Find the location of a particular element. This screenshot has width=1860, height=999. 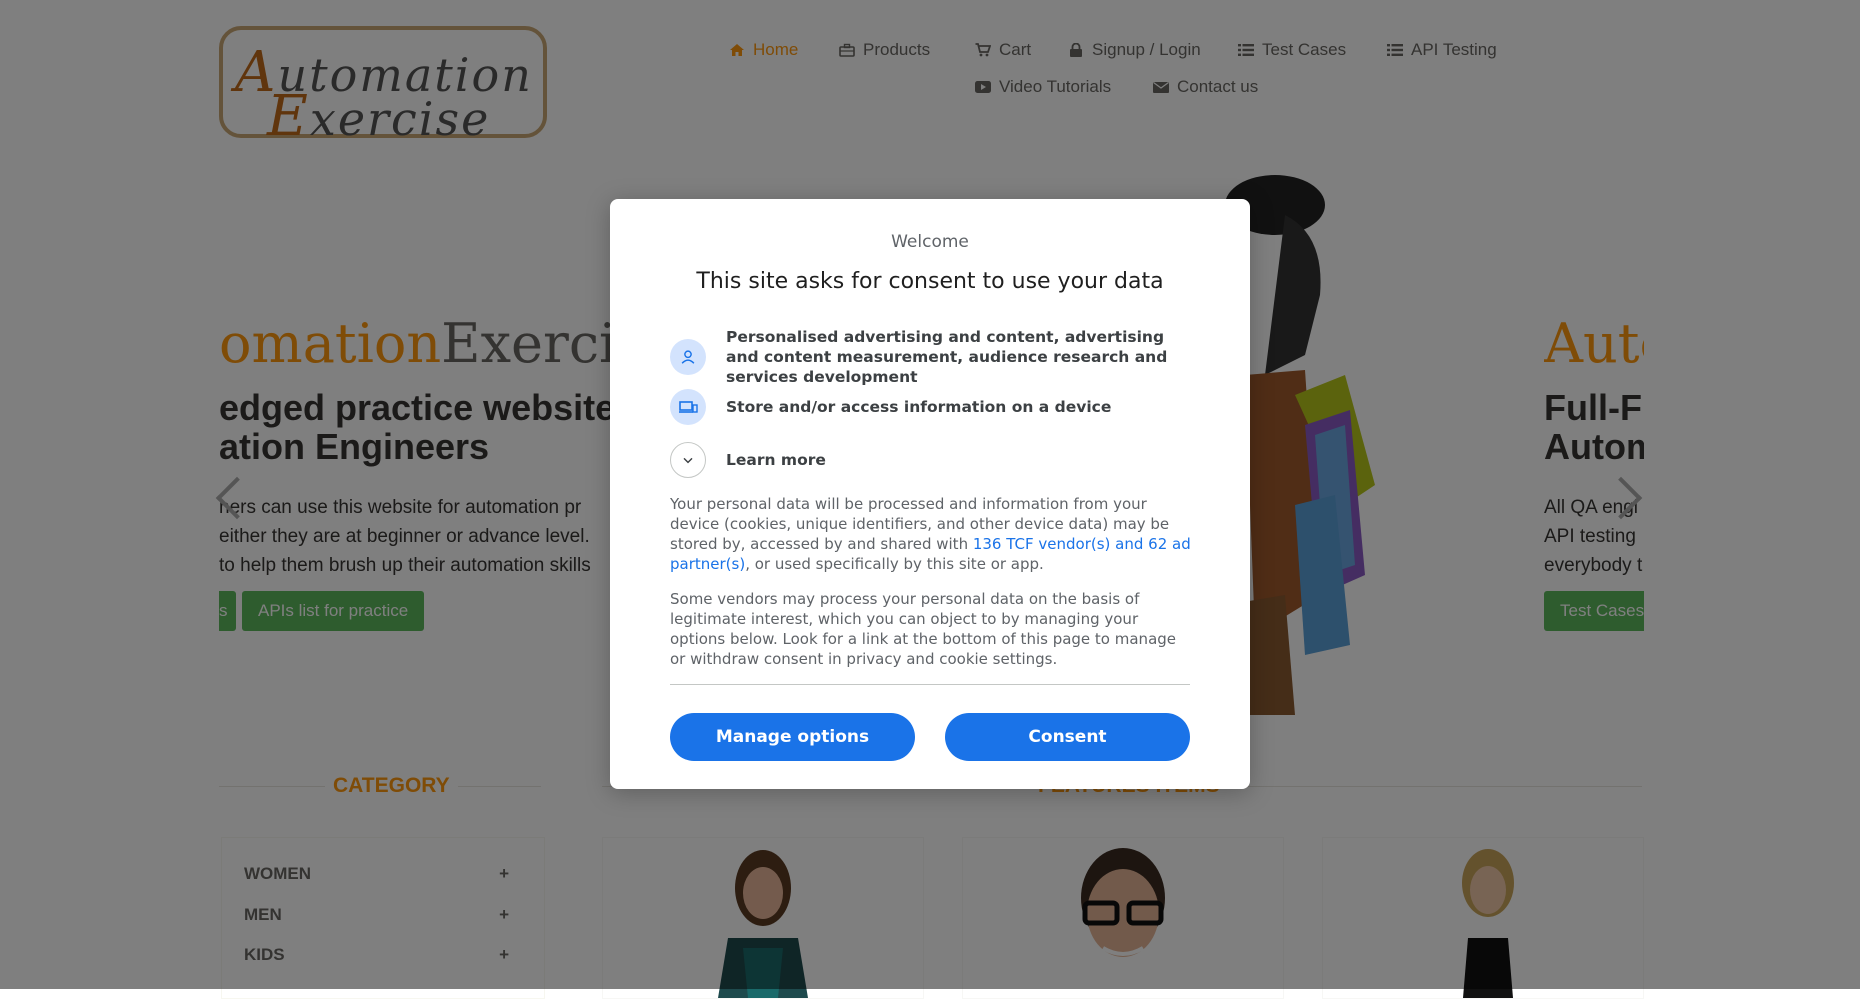

chevron-down-icon is located at coordinates (688, 460).